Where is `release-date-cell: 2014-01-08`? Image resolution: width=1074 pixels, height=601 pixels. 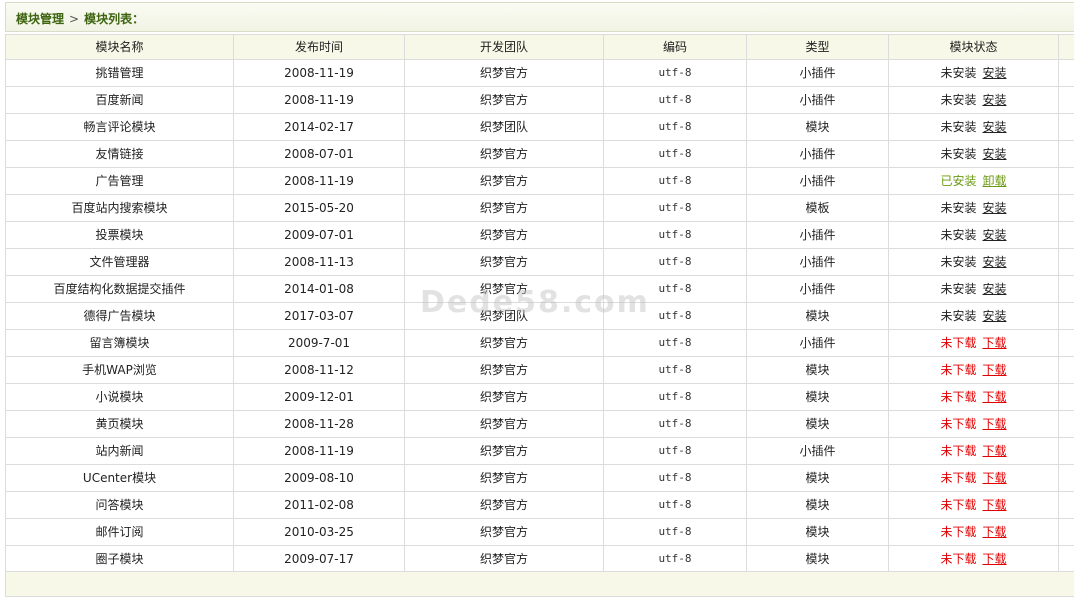
release-date-cell: 2014-01-08 is located at coordinates (319, 289).